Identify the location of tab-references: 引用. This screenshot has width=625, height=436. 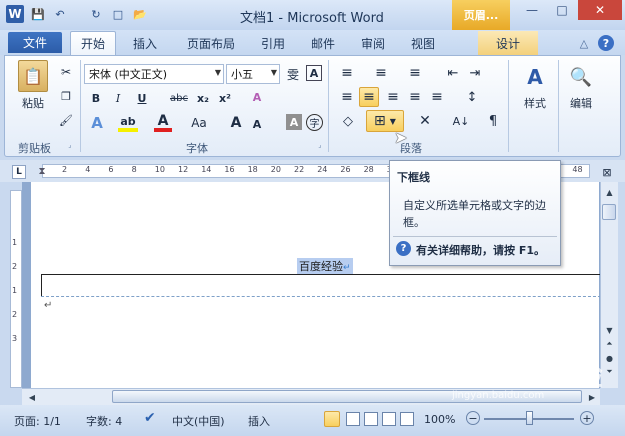
(273, 43).